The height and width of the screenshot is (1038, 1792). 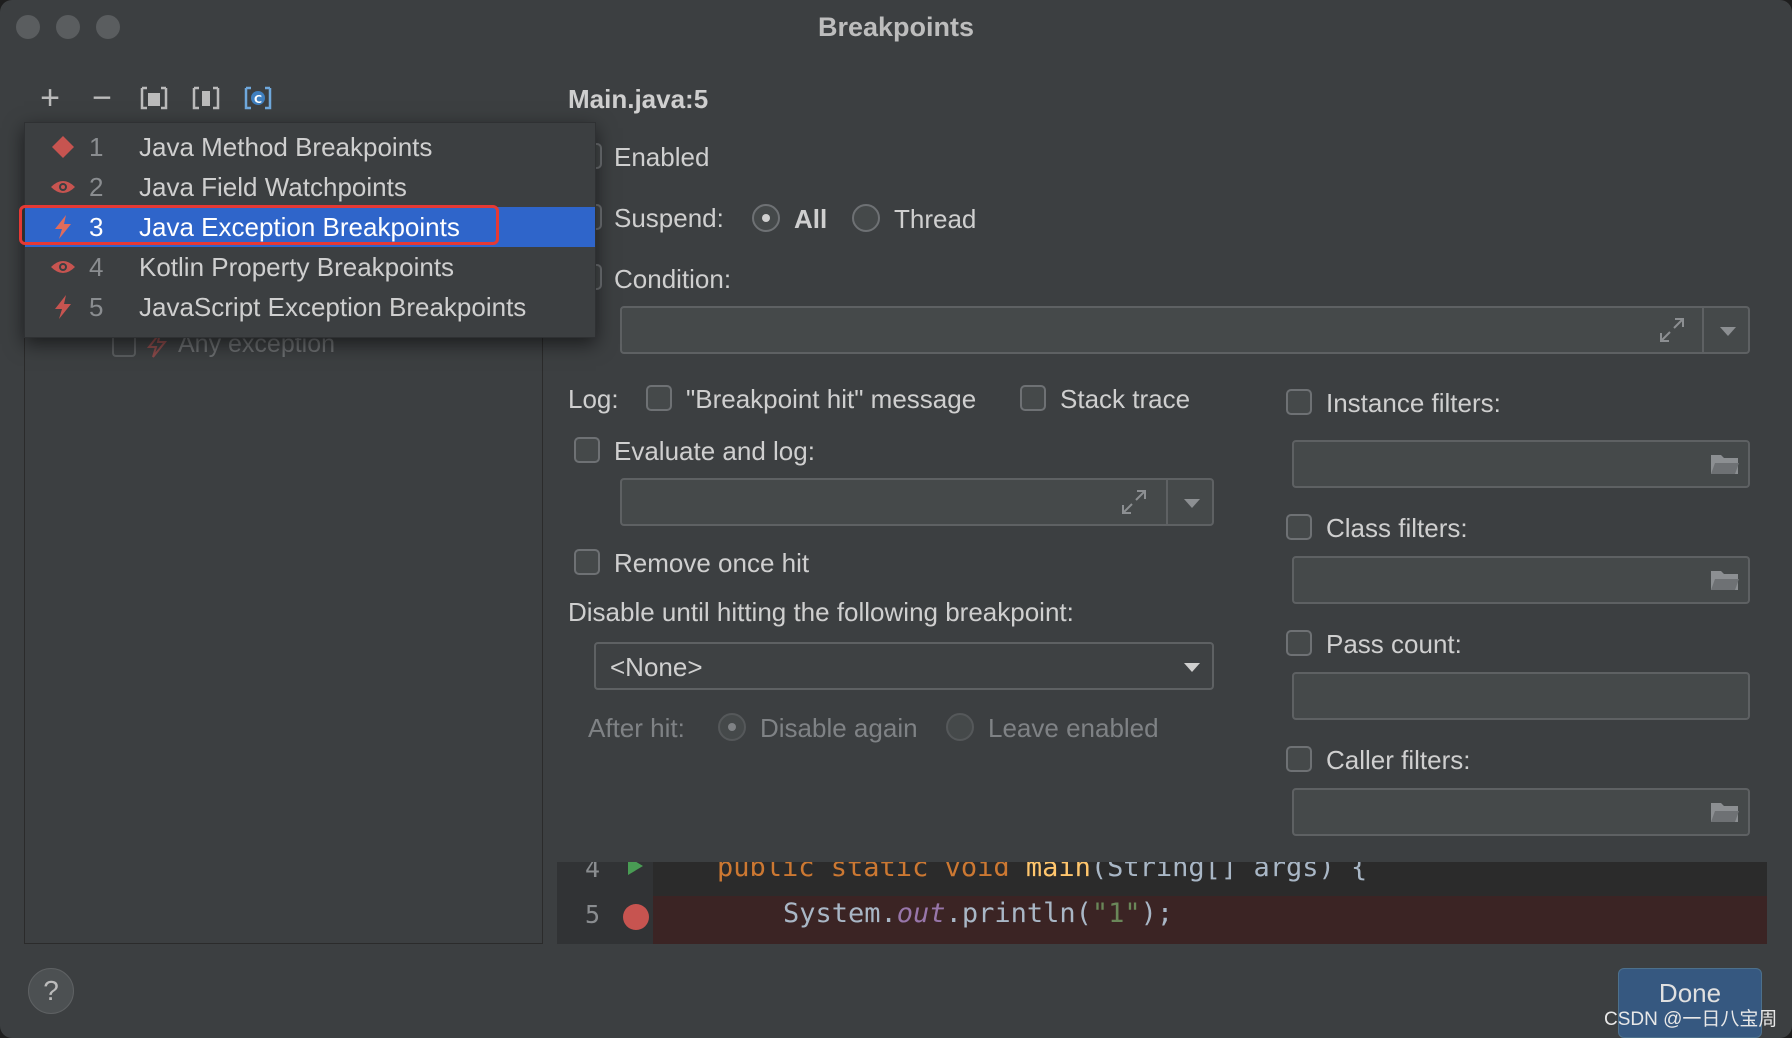 I want to click on disable-until-value: <None>, so click(x=656, y=667).